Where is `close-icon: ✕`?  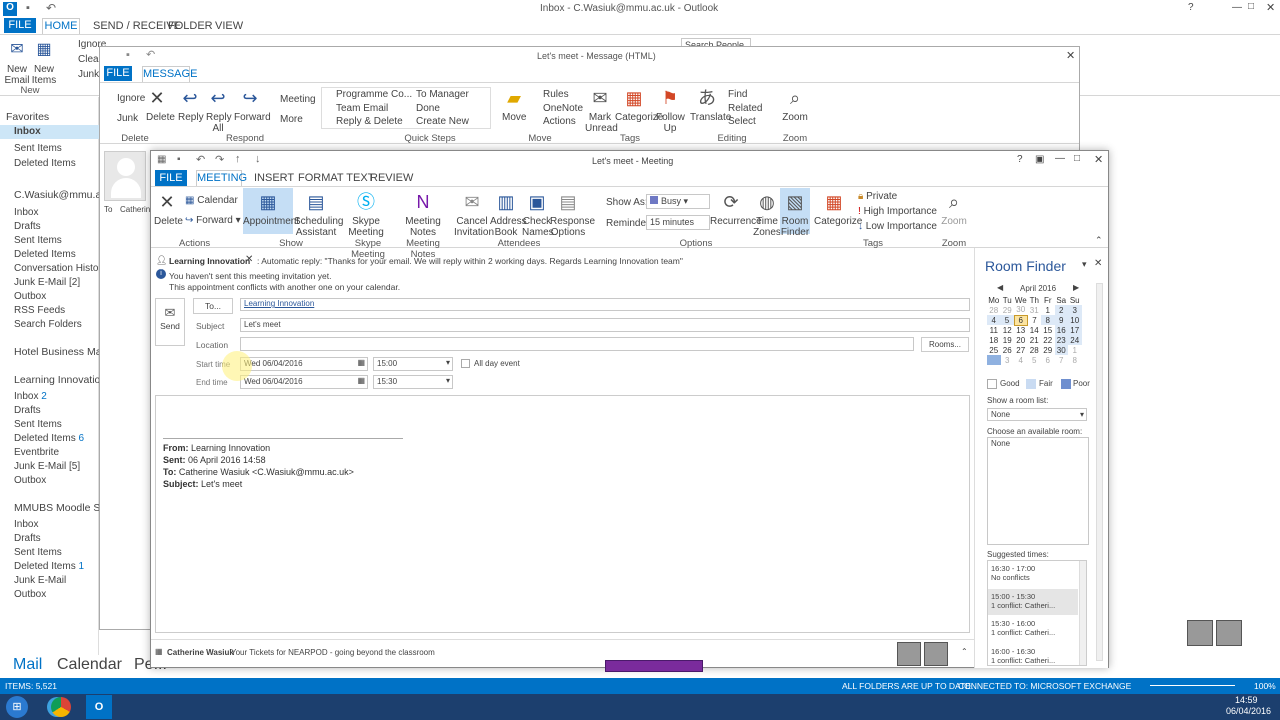
close-icon: ✕ is located at coordinates (1270, 7).